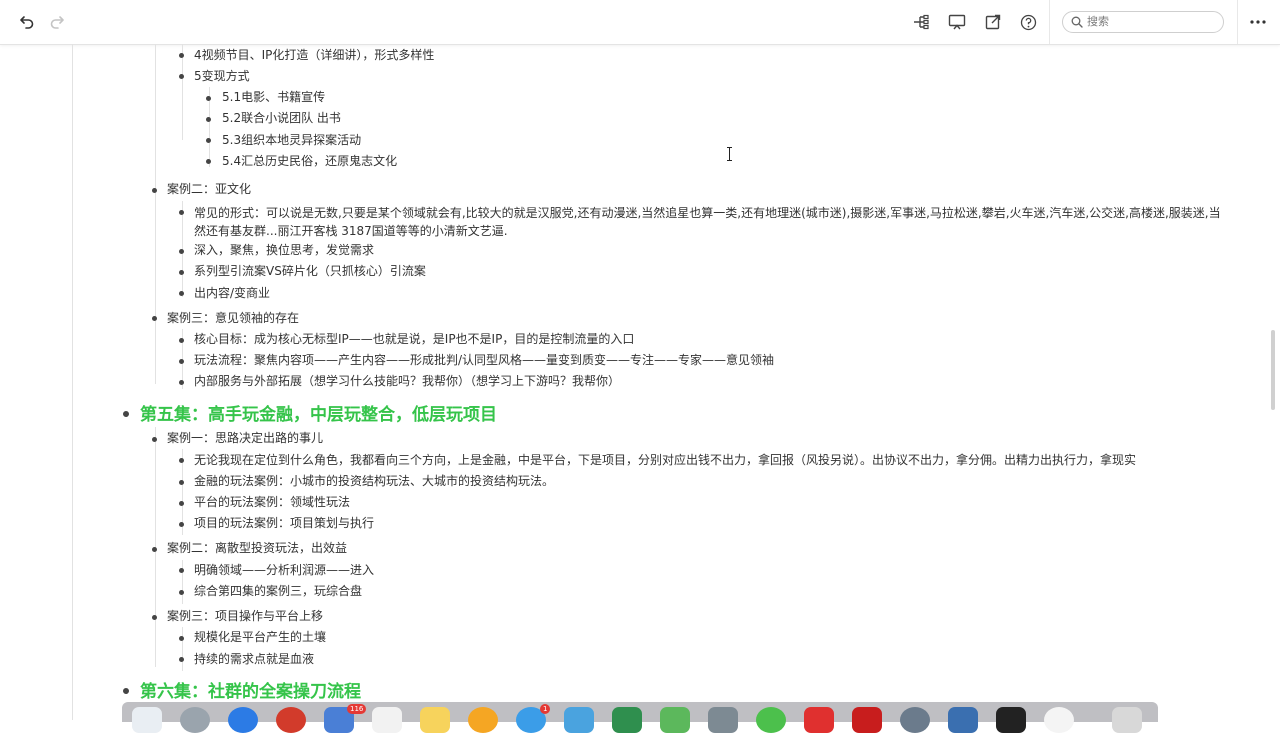 Image resolution: width=1280 pixels, height=733 pixels. Describe the element at coordinates (387, 720) in the screenshot. I see `calendar-icon` at that location.